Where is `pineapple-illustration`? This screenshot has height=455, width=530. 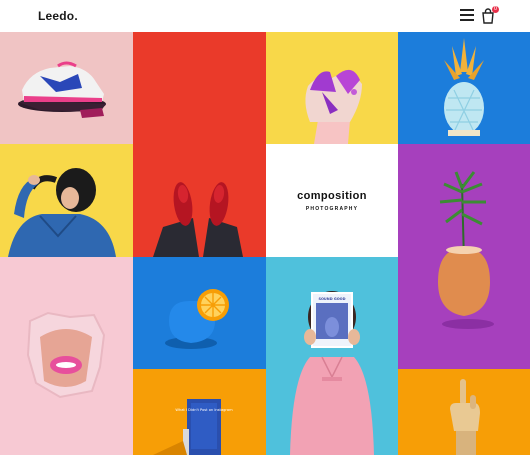 pineapple-illustration is located at coordinates (464, 88).